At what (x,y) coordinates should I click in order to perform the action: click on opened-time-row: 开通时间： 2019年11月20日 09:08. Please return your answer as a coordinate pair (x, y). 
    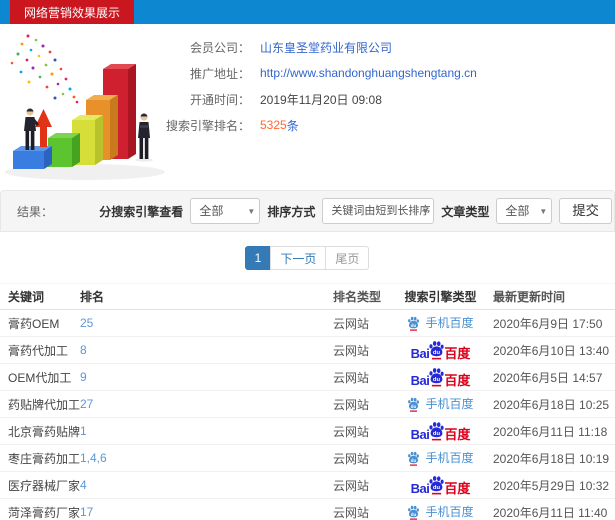
    Looking at the image, I should click on (313, 99).